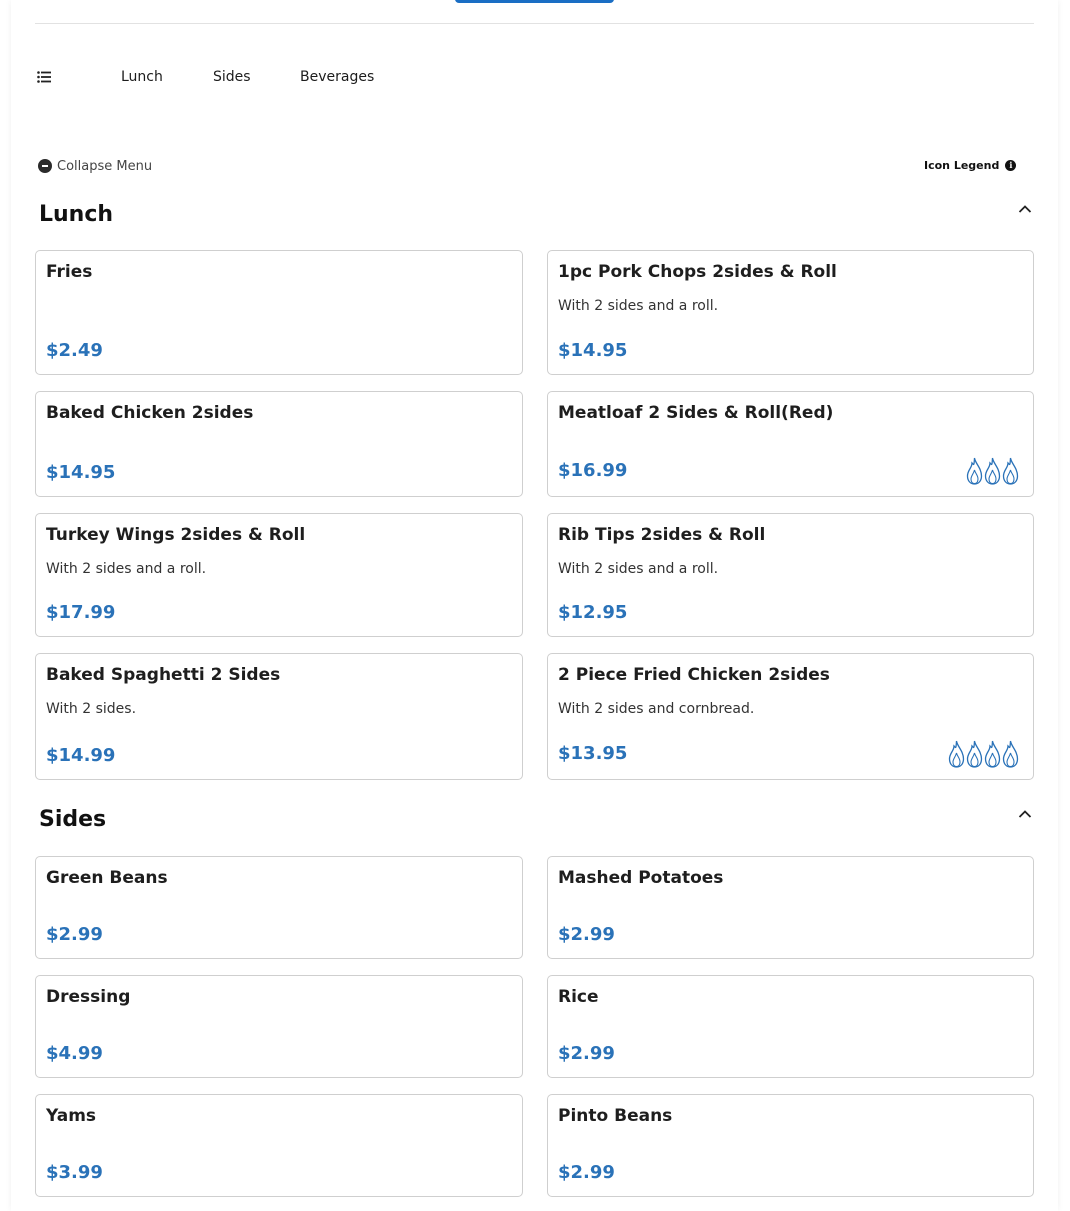 This screenshot has height=1211, width=1070. Describe the element at coordinates (615, 1116) in the screenshot. I see `item-name: Pinto Beans` at that location.